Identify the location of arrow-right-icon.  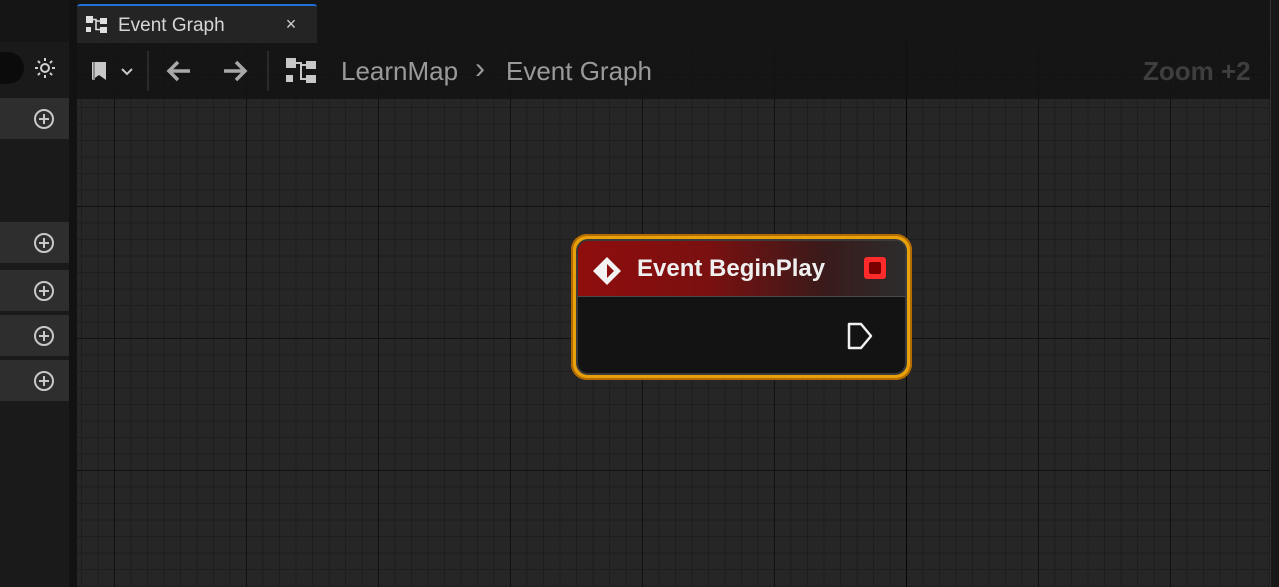
(236, 71).